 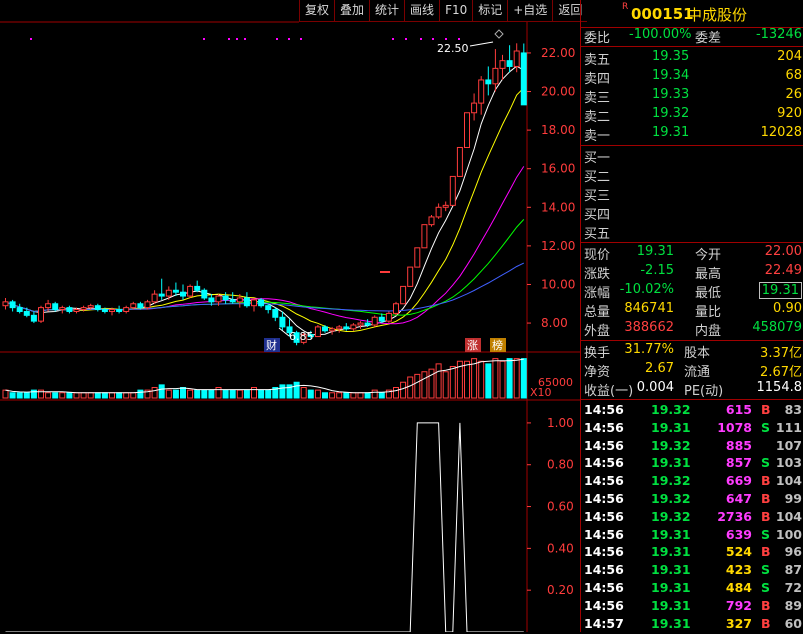 What do you see at coordinates (692, 589) in the screenshot?
I see `tick-row: 14:56 19.31 484 S 72` at bounding box center [692, 589].